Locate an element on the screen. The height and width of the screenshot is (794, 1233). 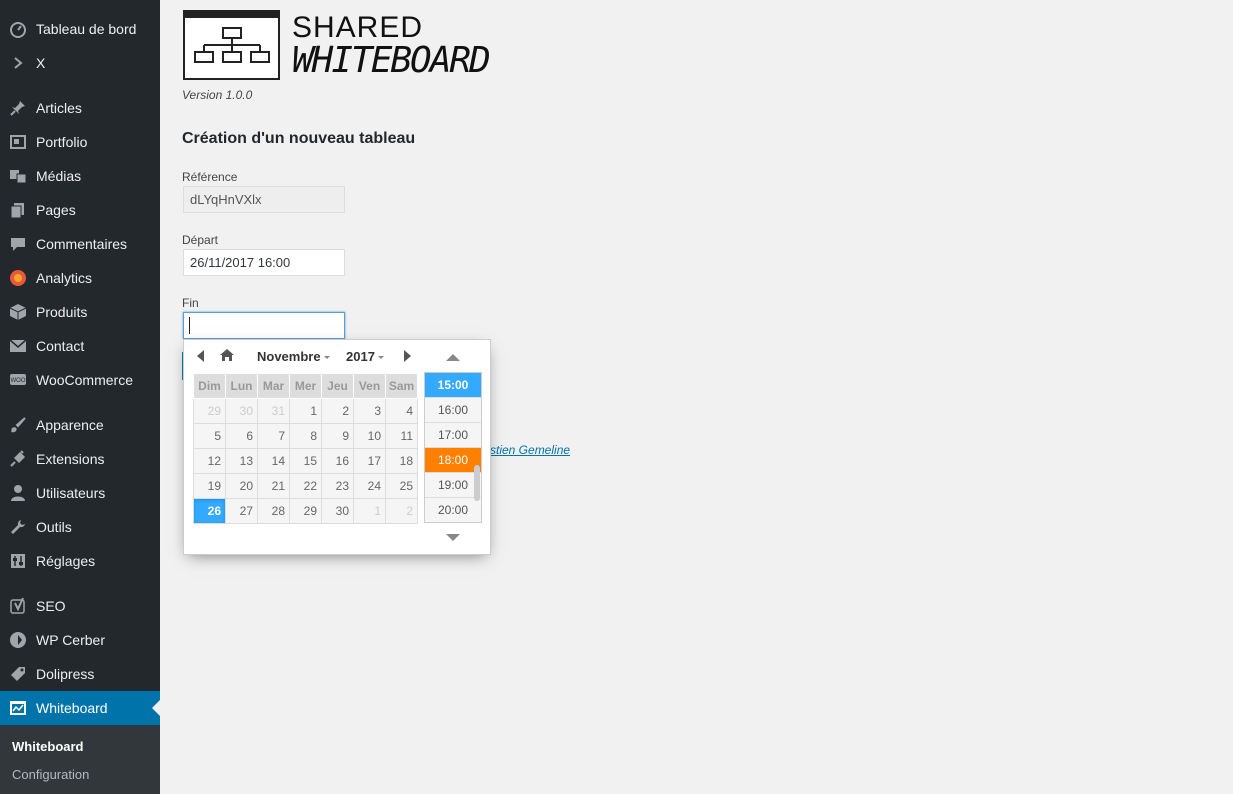
sidebar-item-reglages: Réglages is located at coordinates (80, 561).